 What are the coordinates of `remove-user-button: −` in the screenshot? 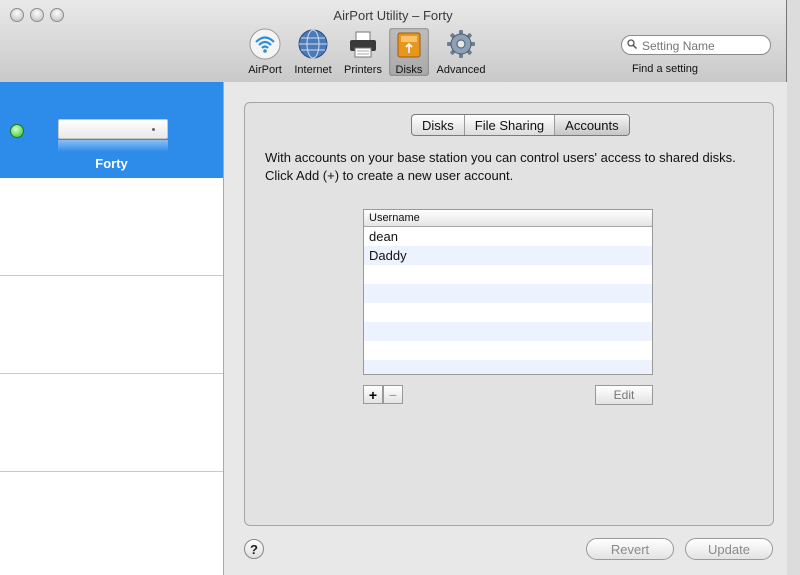 It's located at (393, 394).